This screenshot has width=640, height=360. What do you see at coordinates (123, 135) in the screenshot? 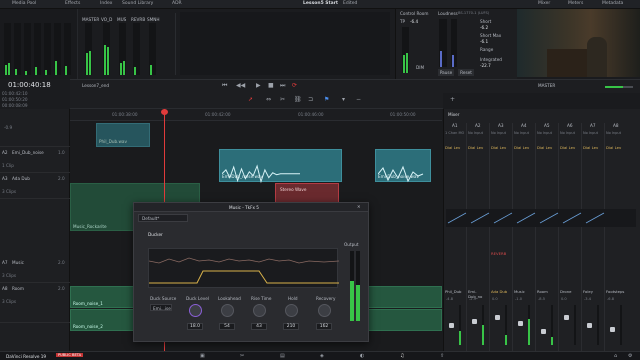
I see `clip-phil-dub: Phil_Dub.wav` at bounding box center [123, 135].